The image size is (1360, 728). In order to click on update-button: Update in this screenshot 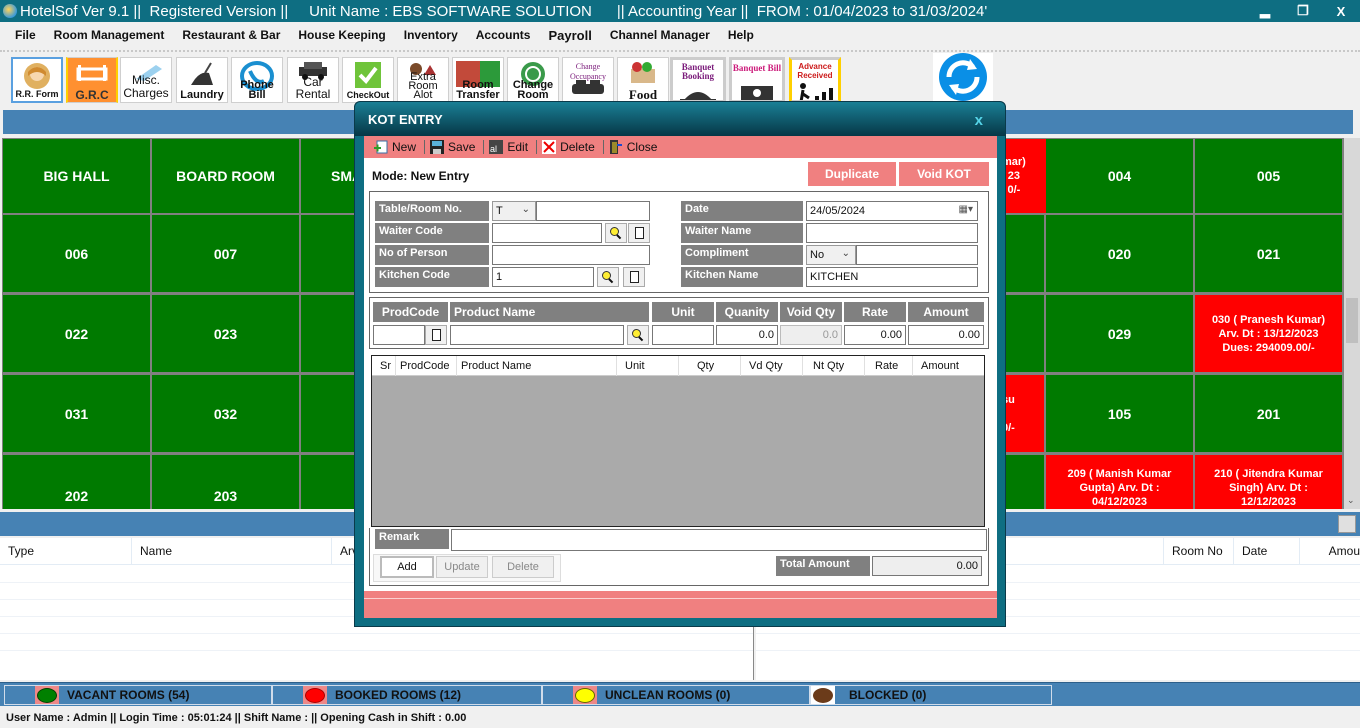, I will do `click(462, 567)`.